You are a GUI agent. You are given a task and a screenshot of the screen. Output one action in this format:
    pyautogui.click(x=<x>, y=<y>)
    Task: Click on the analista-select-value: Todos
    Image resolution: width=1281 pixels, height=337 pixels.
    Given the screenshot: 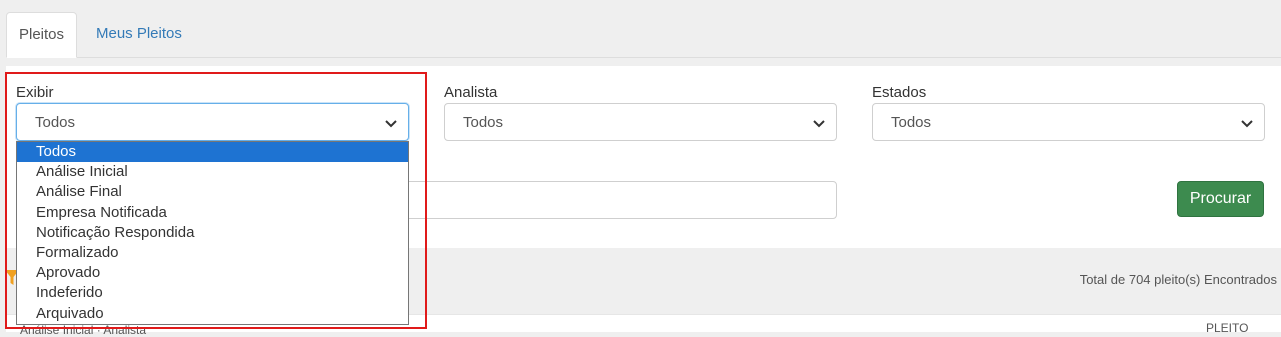 What is the action you would take?
    pyautogui.click(x=483, y=122)
    